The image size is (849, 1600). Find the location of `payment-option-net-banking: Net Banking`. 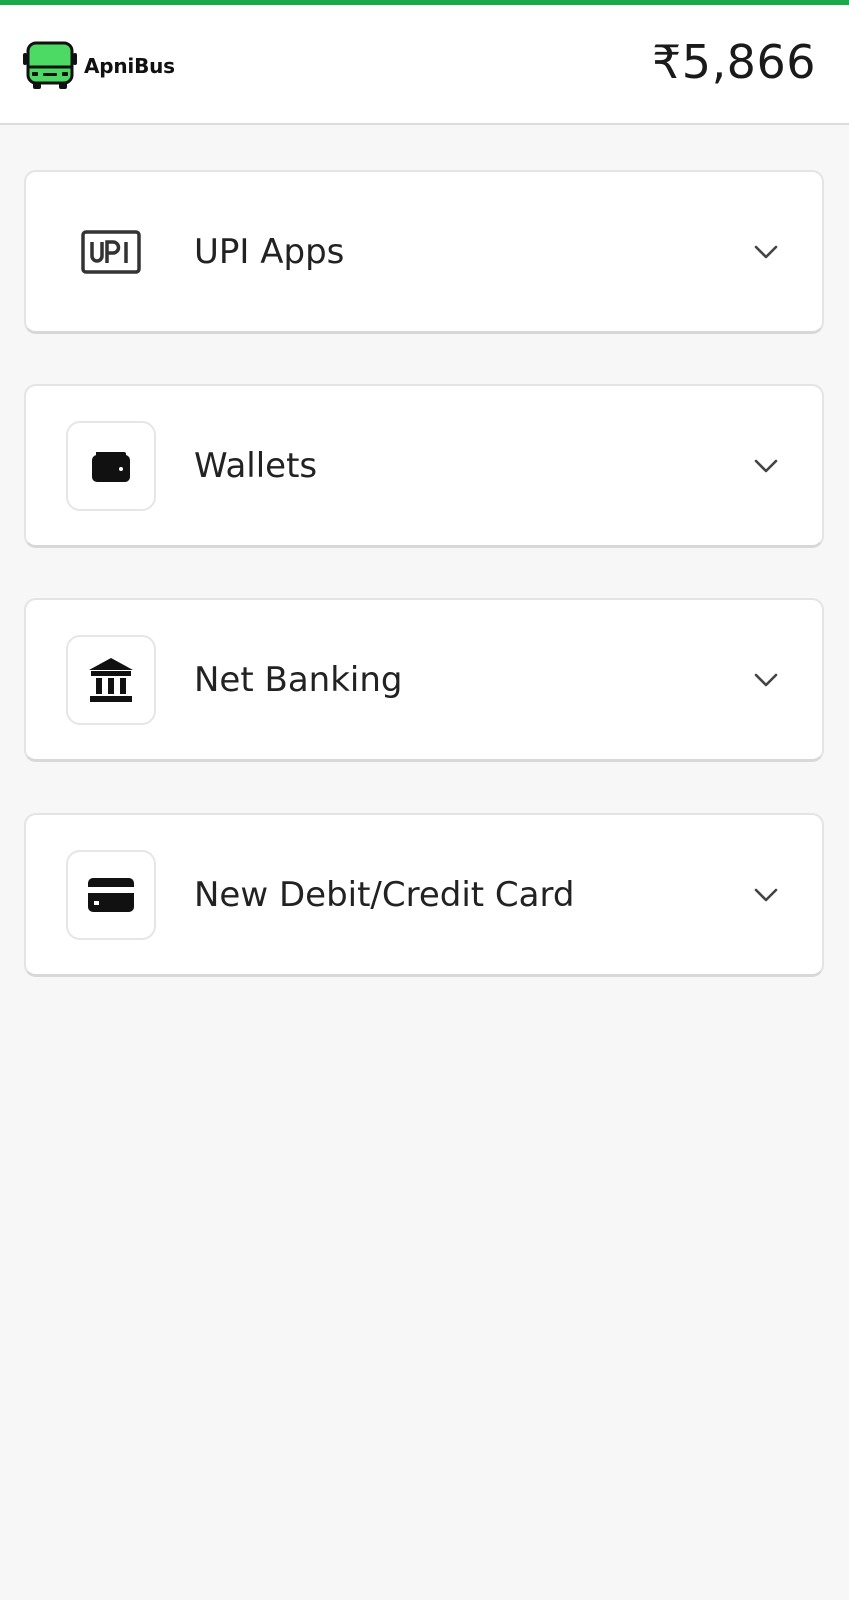

payment-option-net-banking: Net Banking is located at coordinates (424, 680).